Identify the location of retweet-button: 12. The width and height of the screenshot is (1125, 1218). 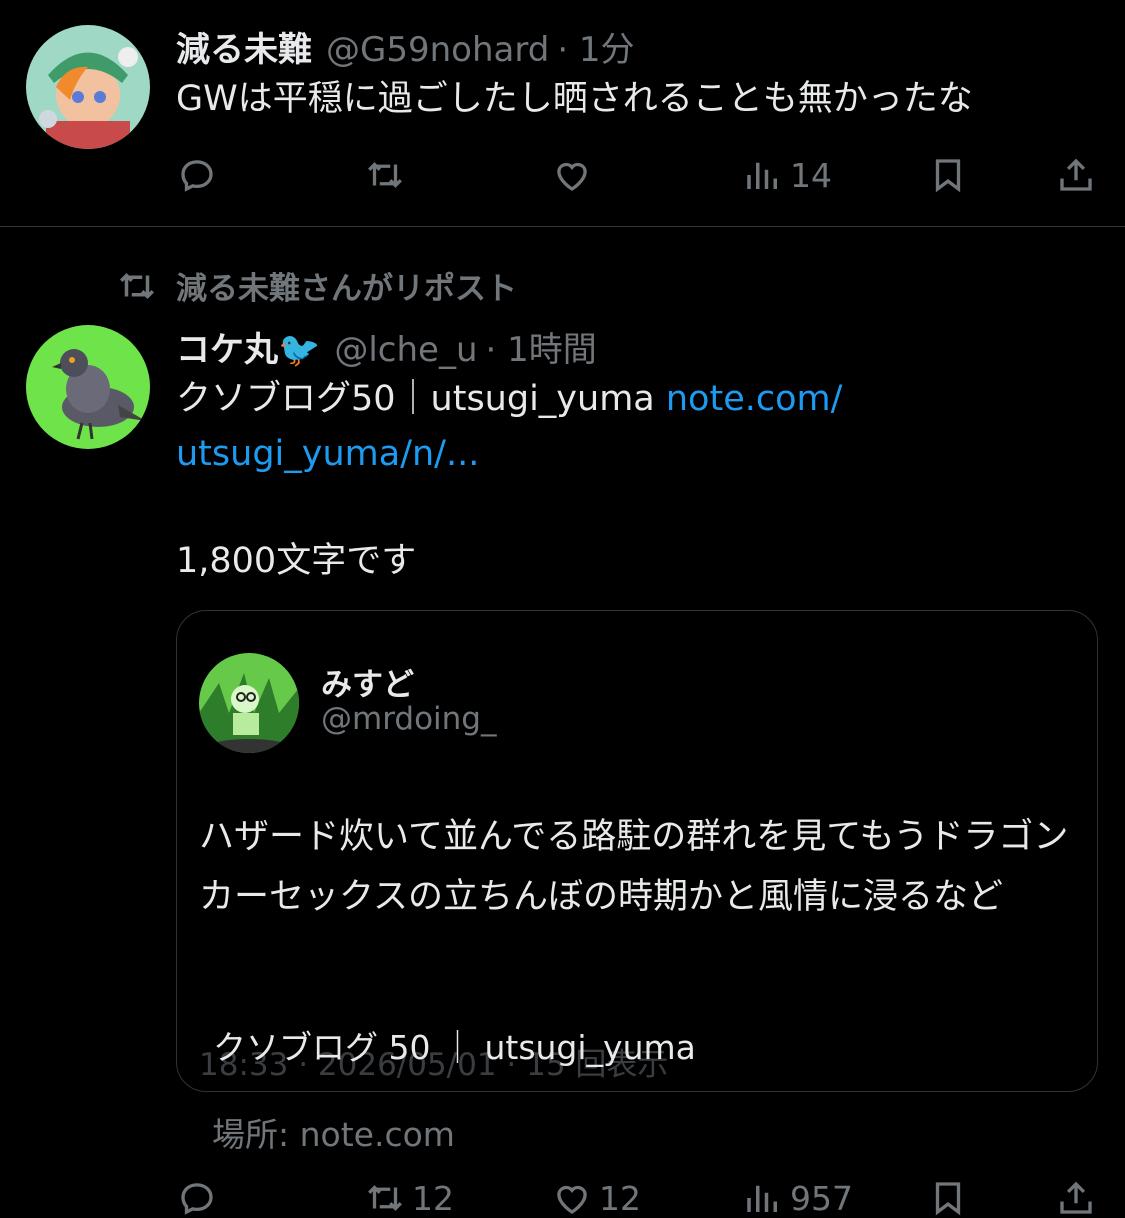
(409, 1193).